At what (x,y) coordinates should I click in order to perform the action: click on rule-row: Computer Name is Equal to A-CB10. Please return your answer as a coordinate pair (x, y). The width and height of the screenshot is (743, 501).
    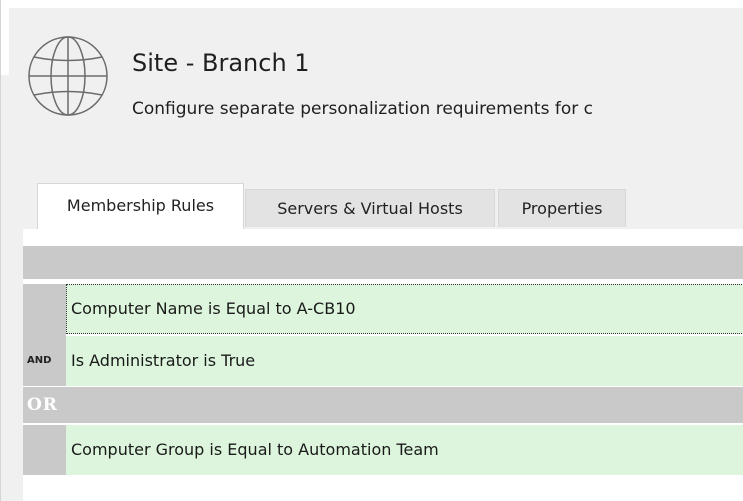
    Looking at the image, I should click on (404, 309).